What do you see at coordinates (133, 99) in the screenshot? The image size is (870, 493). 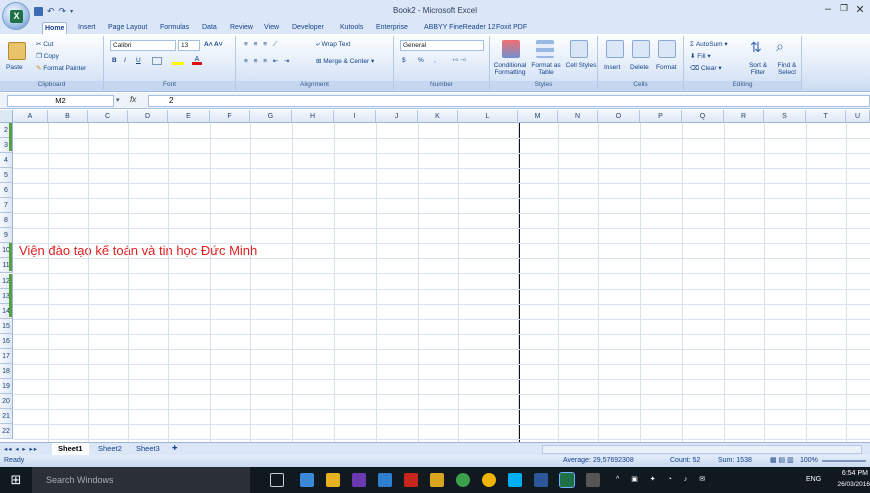 I see `fx-icon: fx` at bounding box center [133, 99].